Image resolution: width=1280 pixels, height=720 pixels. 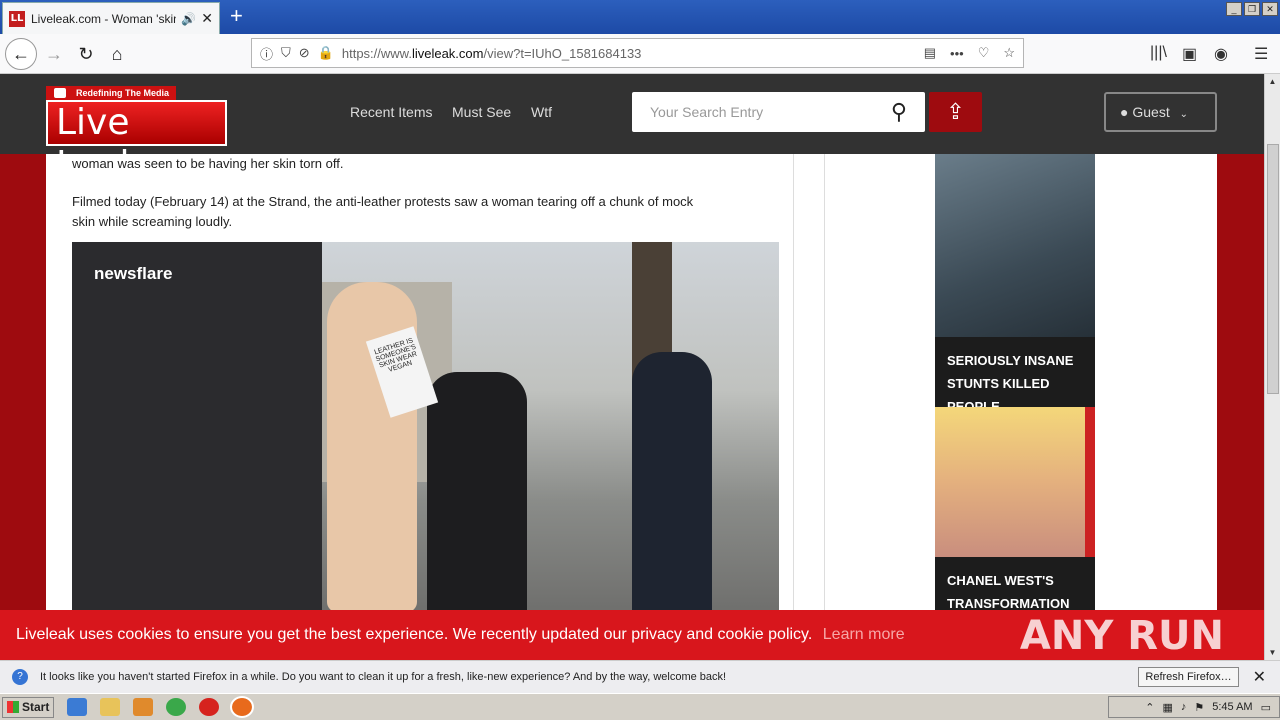 I want to click on close-tab-icon: ✕, so click(x=207, y=18).